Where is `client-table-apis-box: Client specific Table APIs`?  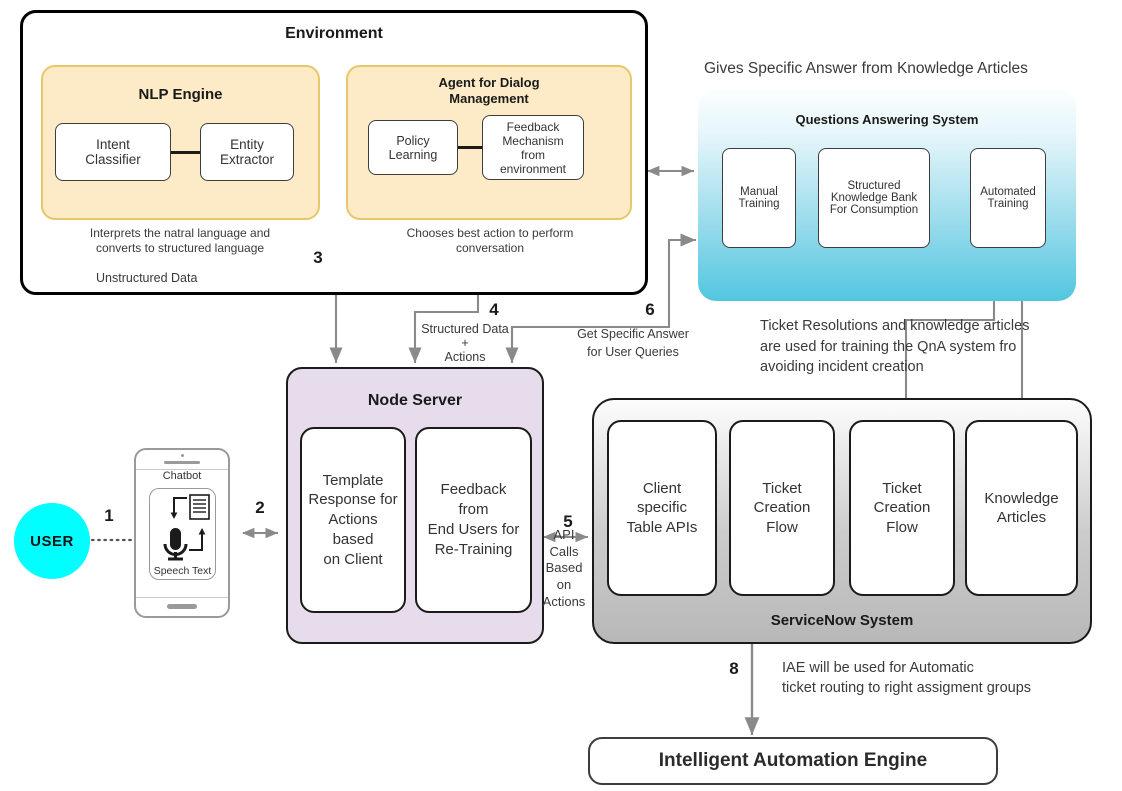
client-table-apis-box: Client specific Table APIs is located at coordinates (662, 508).